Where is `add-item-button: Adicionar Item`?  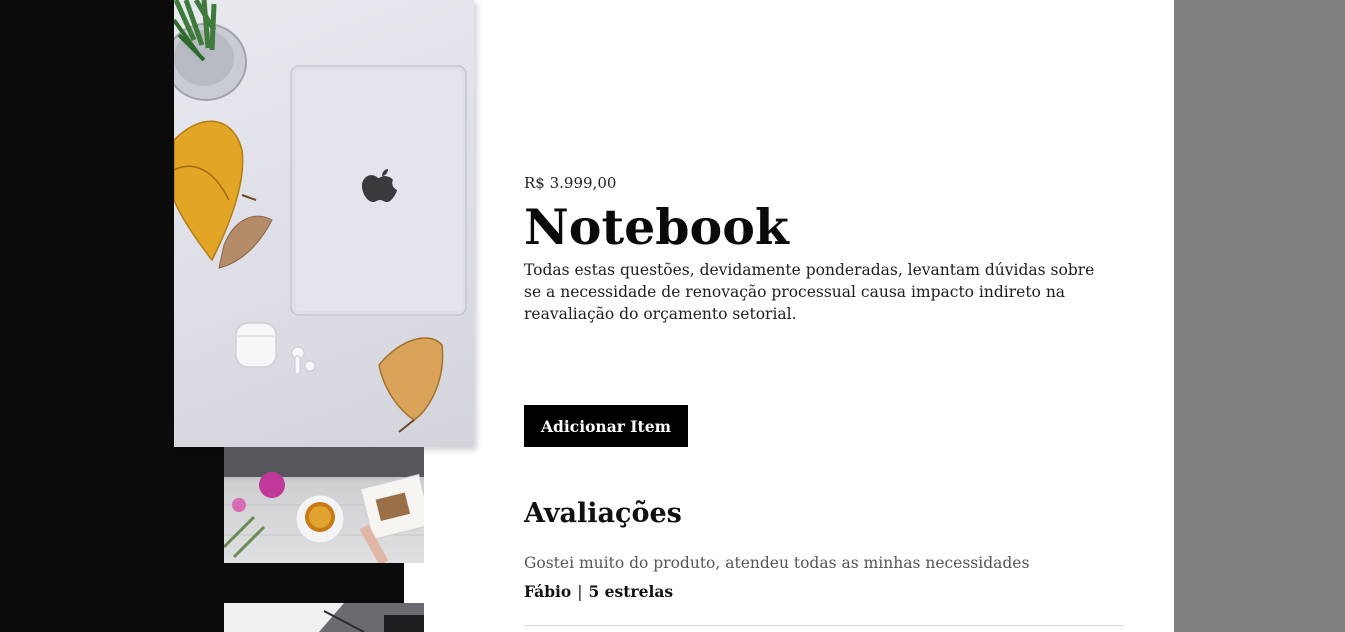 add-item-button: Adicionar Item is located at coordinates (606, 426).